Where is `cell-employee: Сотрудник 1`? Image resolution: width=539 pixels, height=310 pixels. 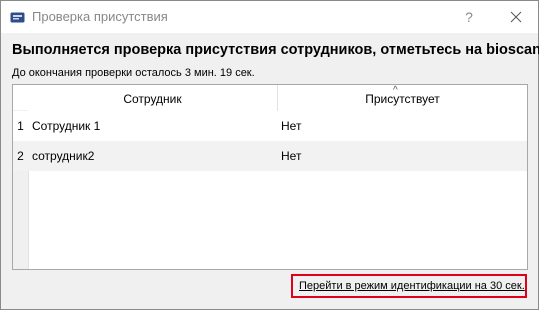 cell-employee: Сотрудник 1 is located at coordinates (66, 126).